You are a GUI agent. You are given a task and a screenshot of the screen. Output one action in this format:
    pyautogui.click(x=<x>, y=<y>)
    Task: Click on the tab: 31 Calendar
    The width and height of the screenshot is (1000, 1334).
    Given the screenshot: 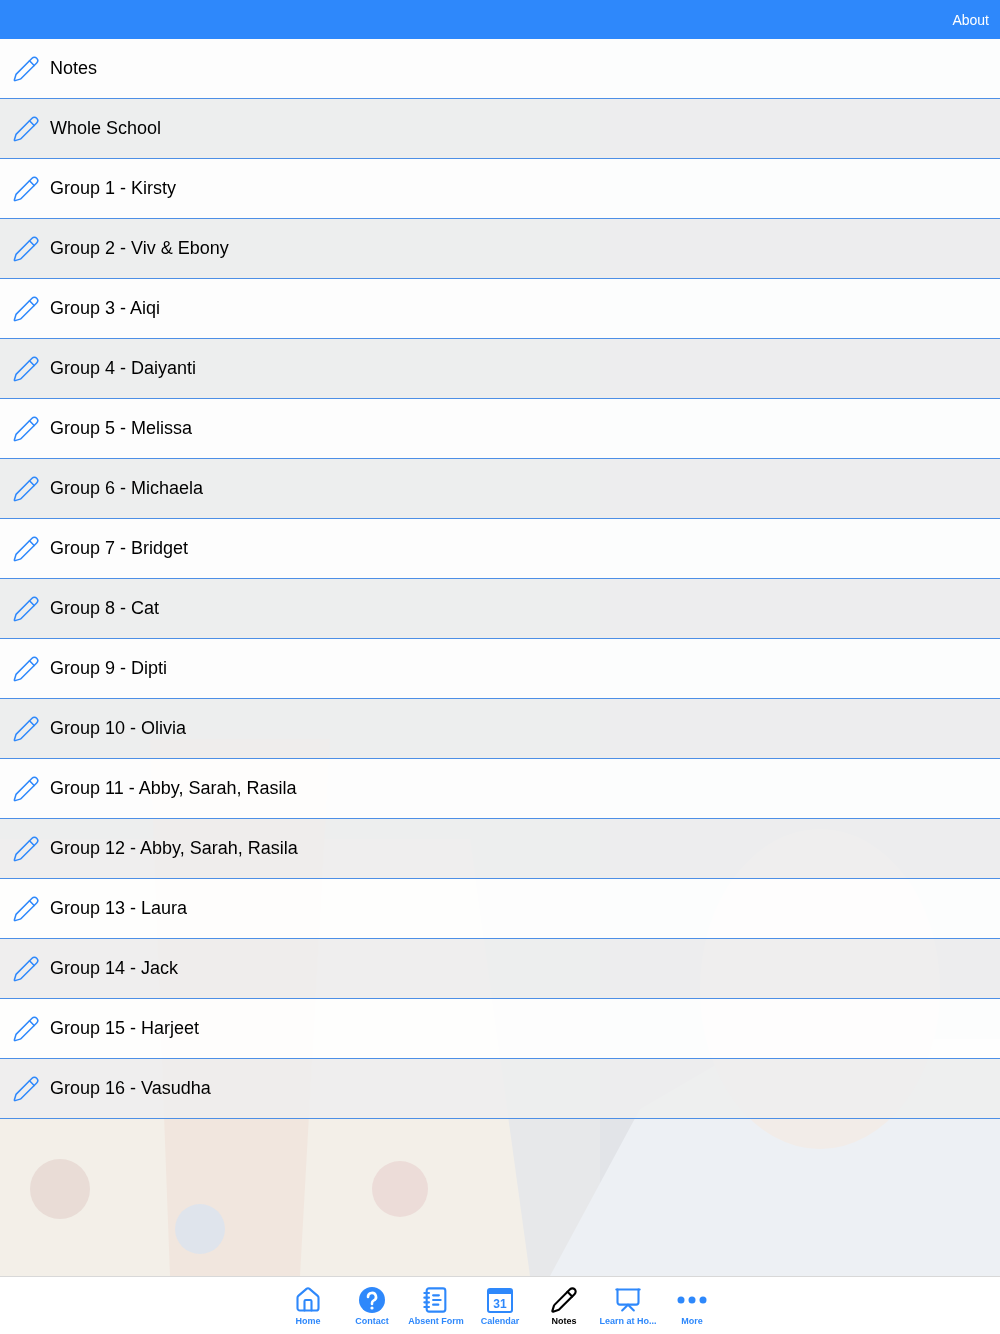 What is the action you would take?
    pyautogui.click(x=500, y=1301)
    